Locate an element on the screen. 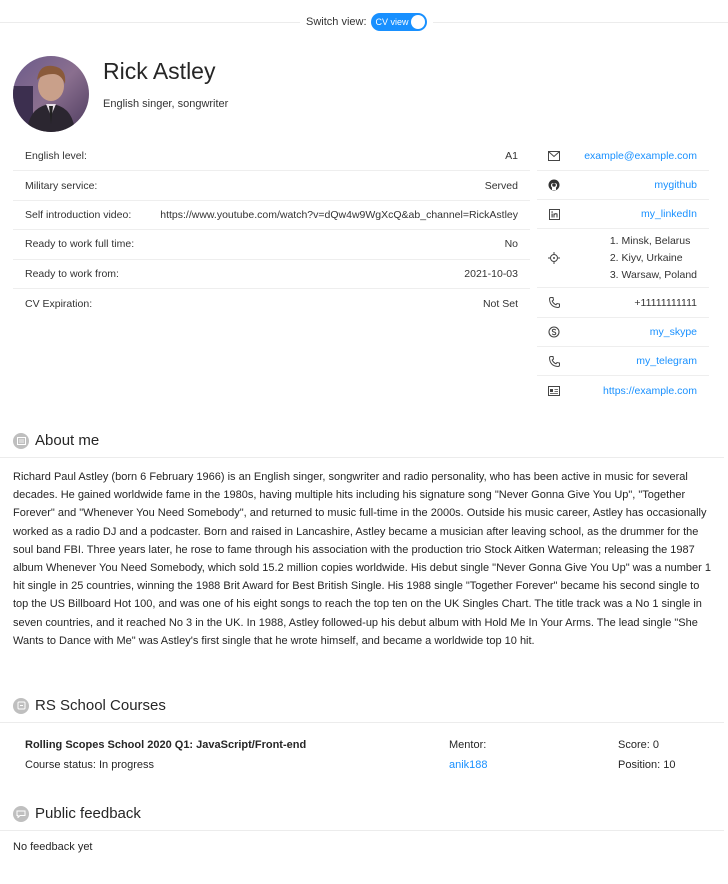  cv-view-toggle: CV view is located at coordinates (398, 22).